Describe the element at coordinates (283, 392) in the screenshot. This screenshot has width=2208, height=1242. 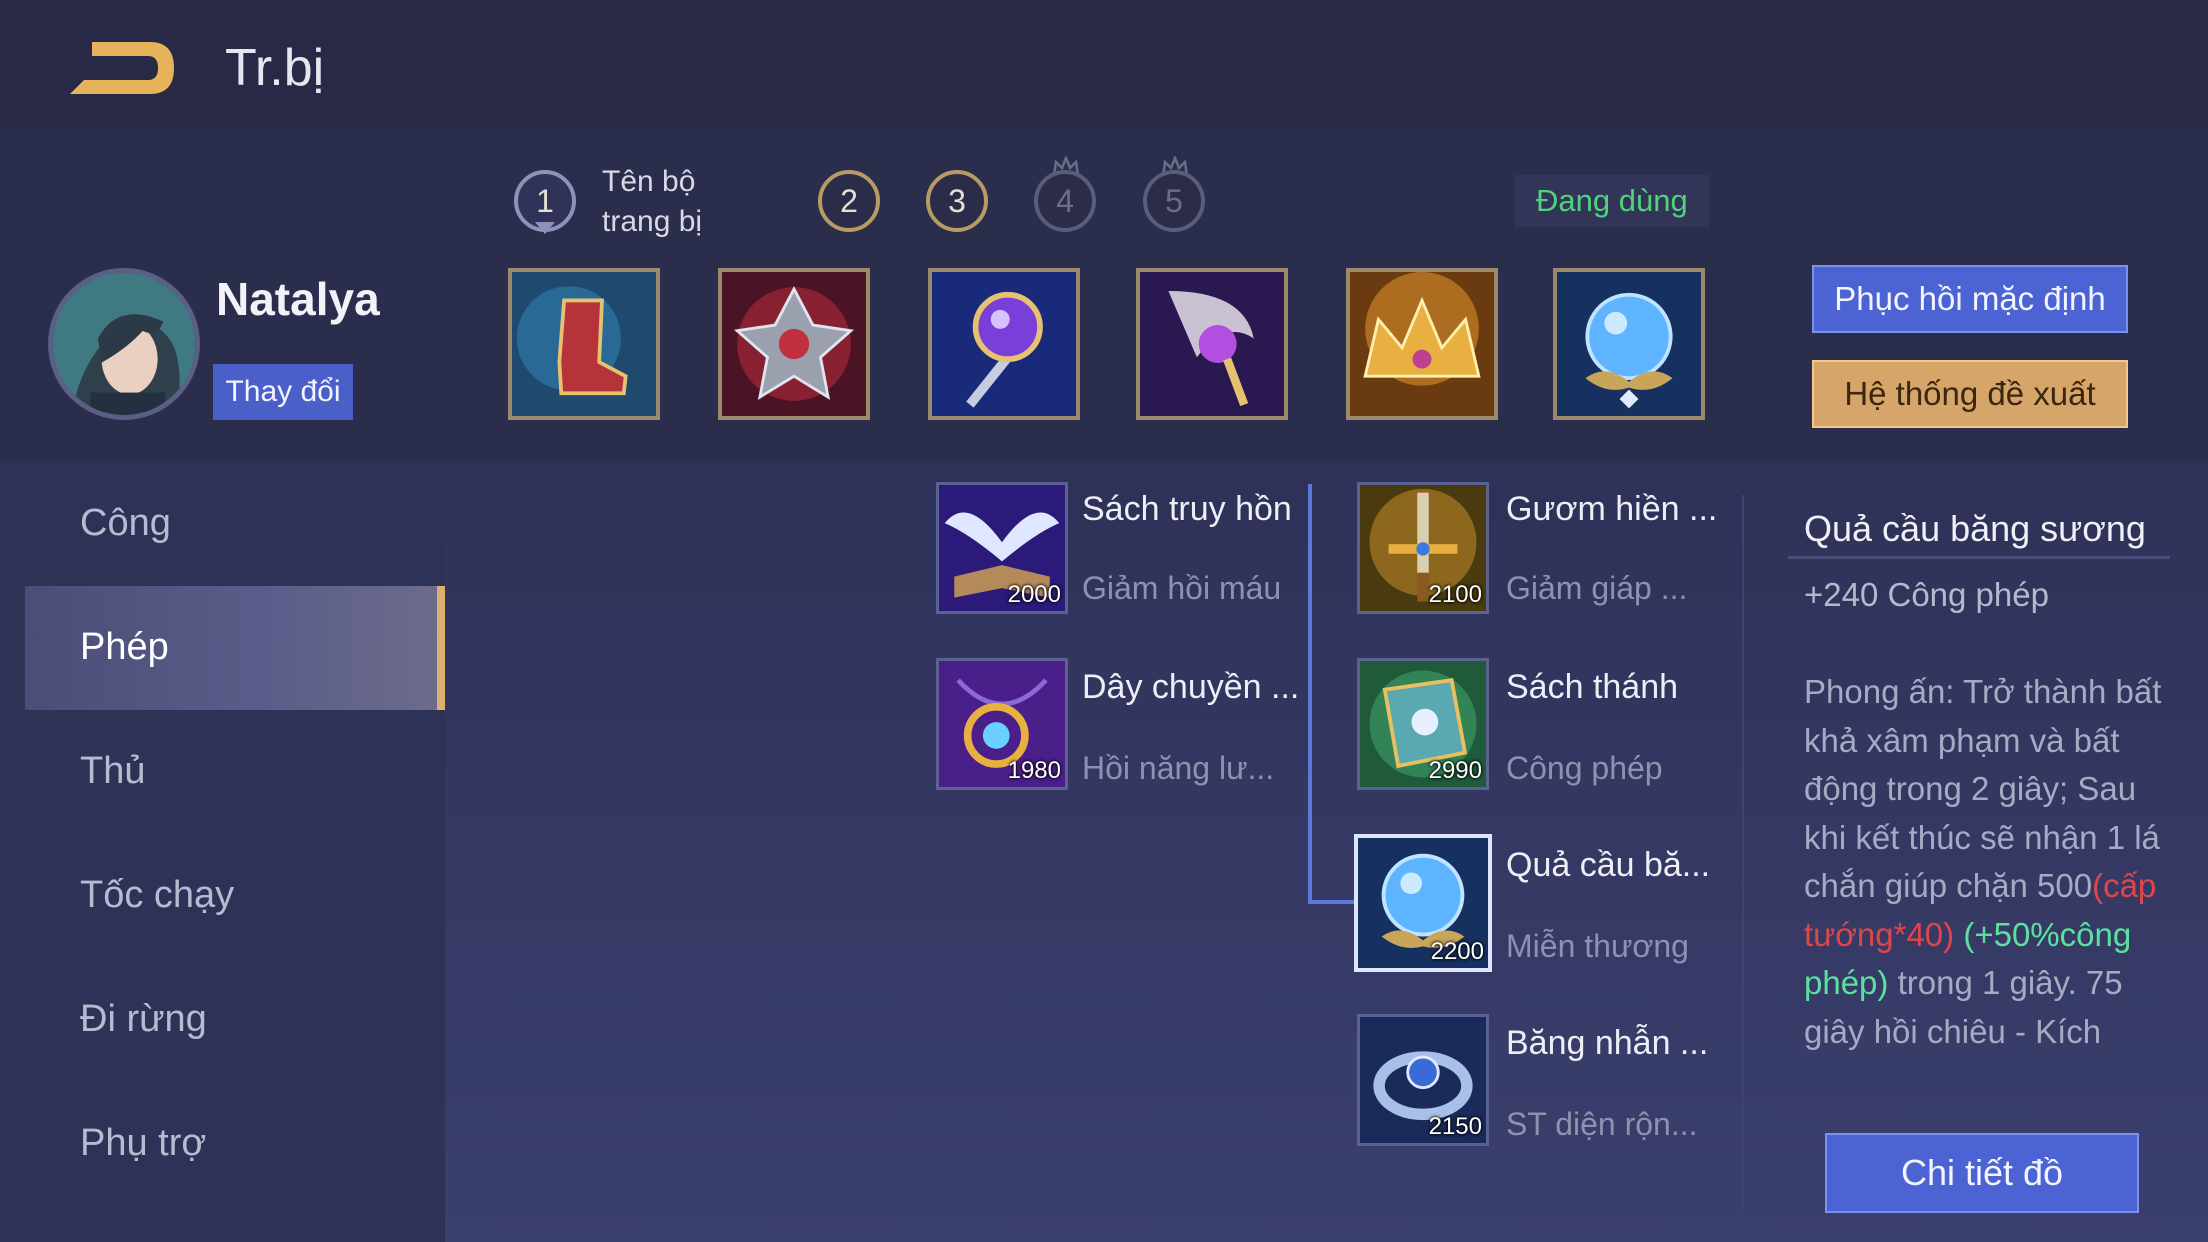
I see `change-hero-button: Thay đổi` at that location.